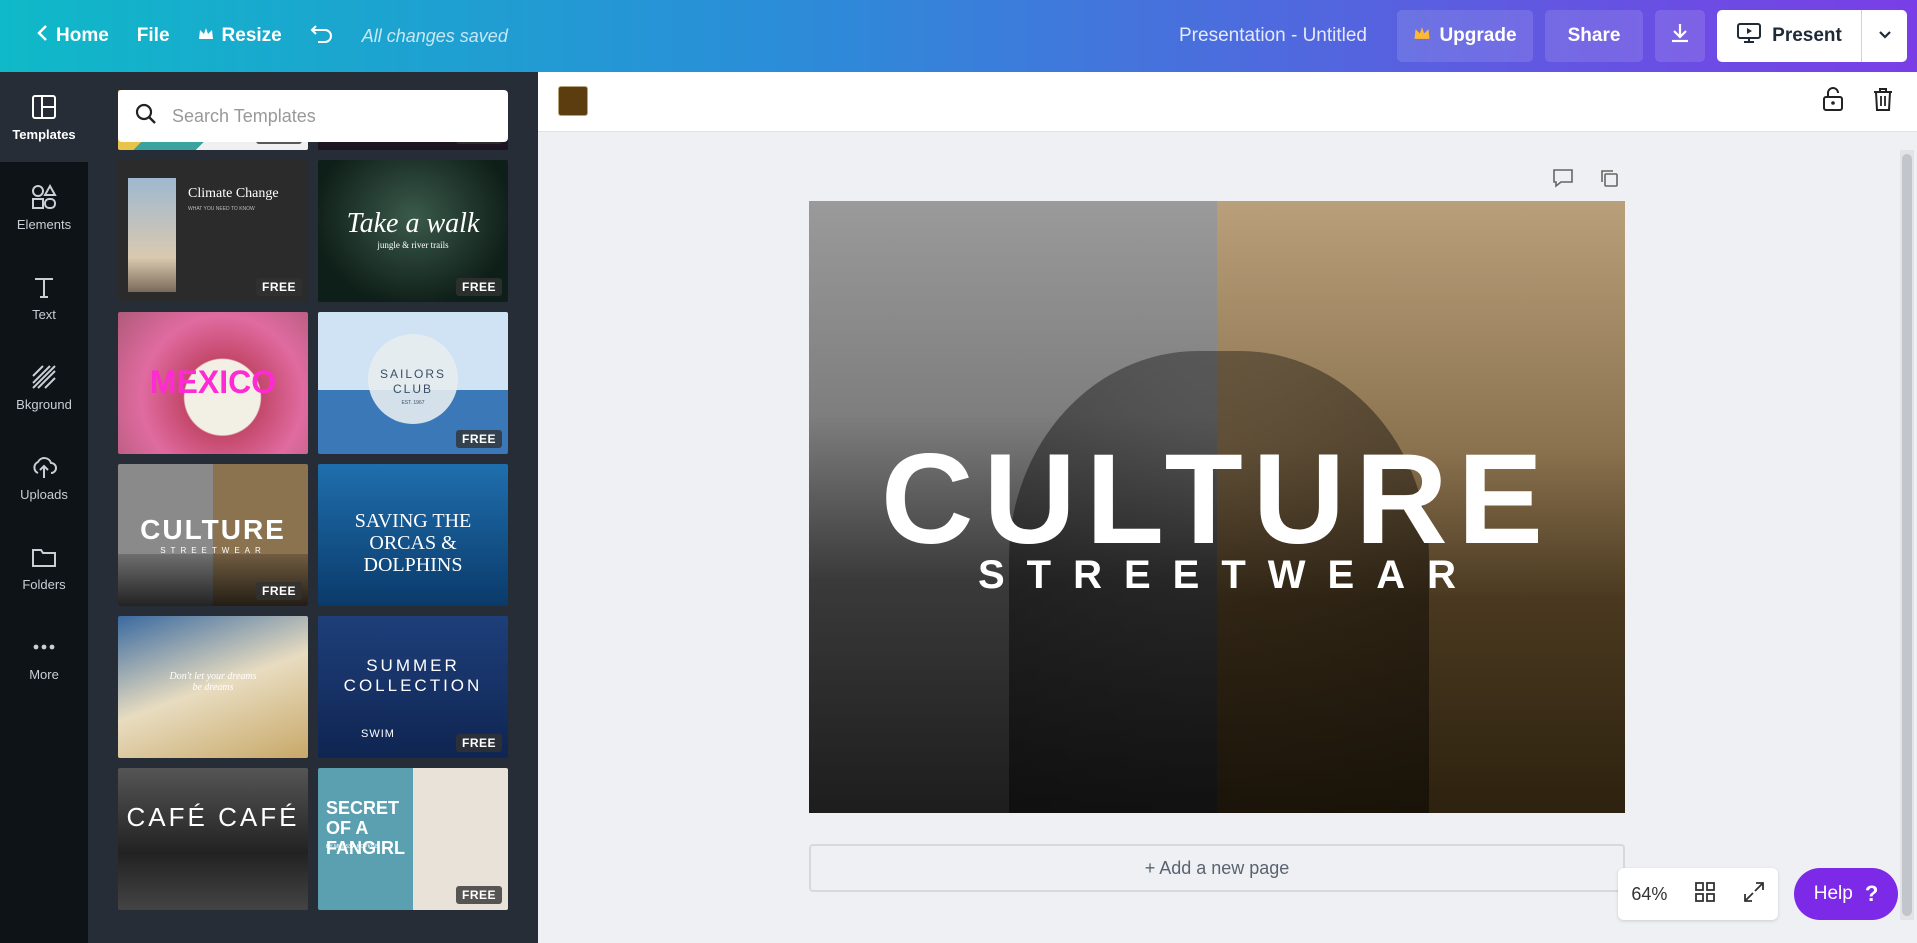 The width and height of the screenshot is (1917, 943). I want to click on template-title: SUMMER COLLECTION, so click(413, 675).